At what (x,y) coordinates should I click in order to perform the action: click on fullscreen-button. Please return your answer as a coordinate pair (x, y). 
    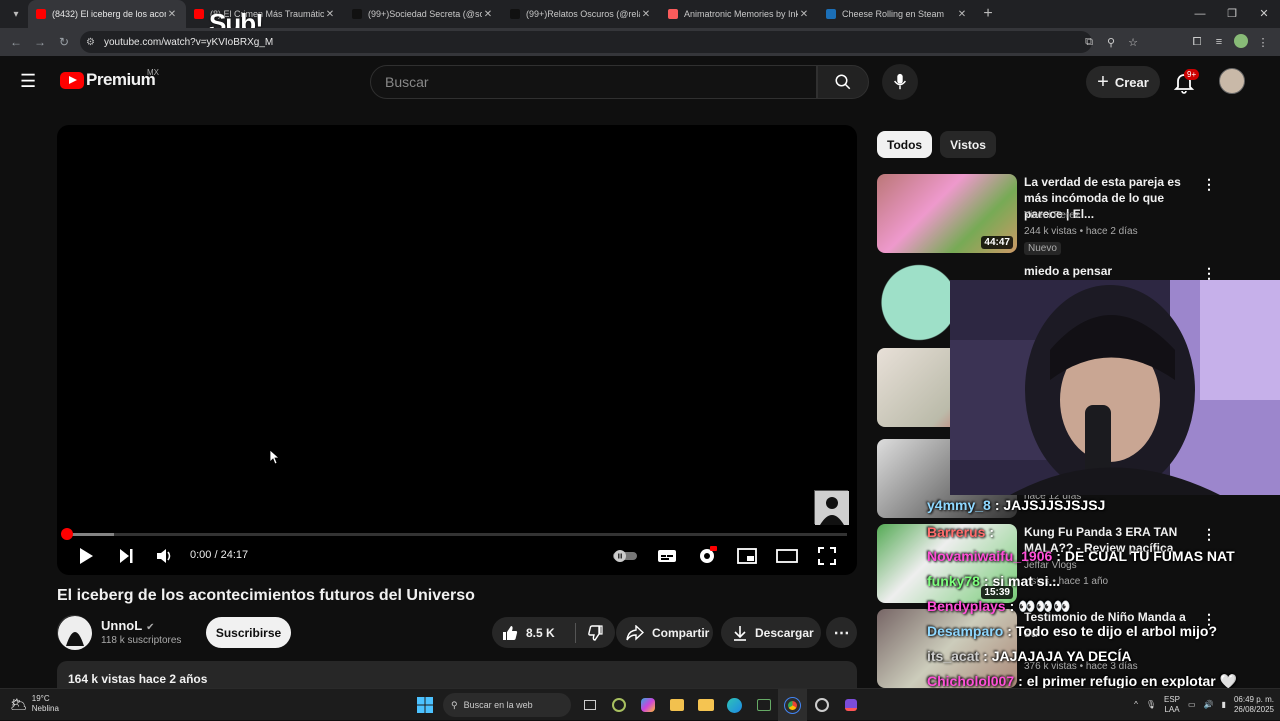
    Looking at the image, I should click on (827, 556).